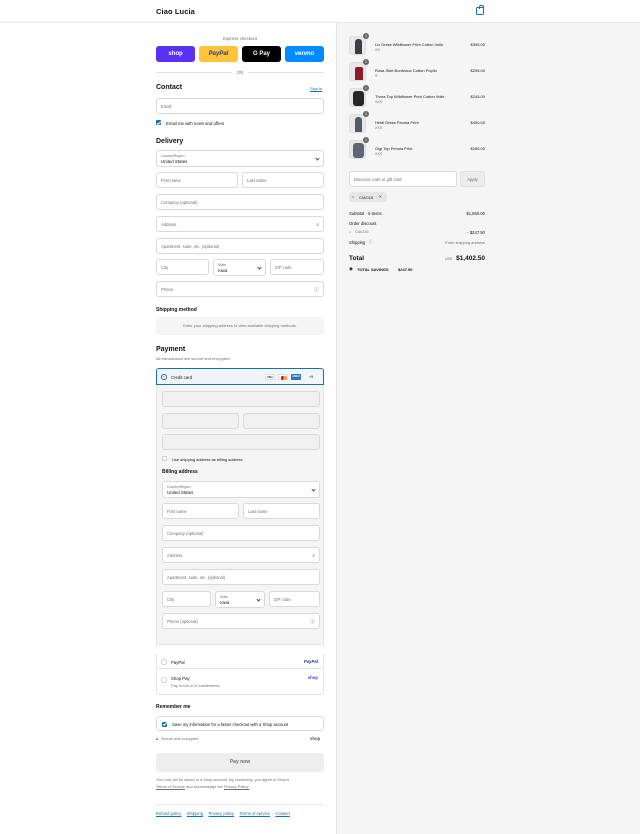  Describe the element at coordinates (182, 267) in the screenshot. I see `city-field: City` at that location.